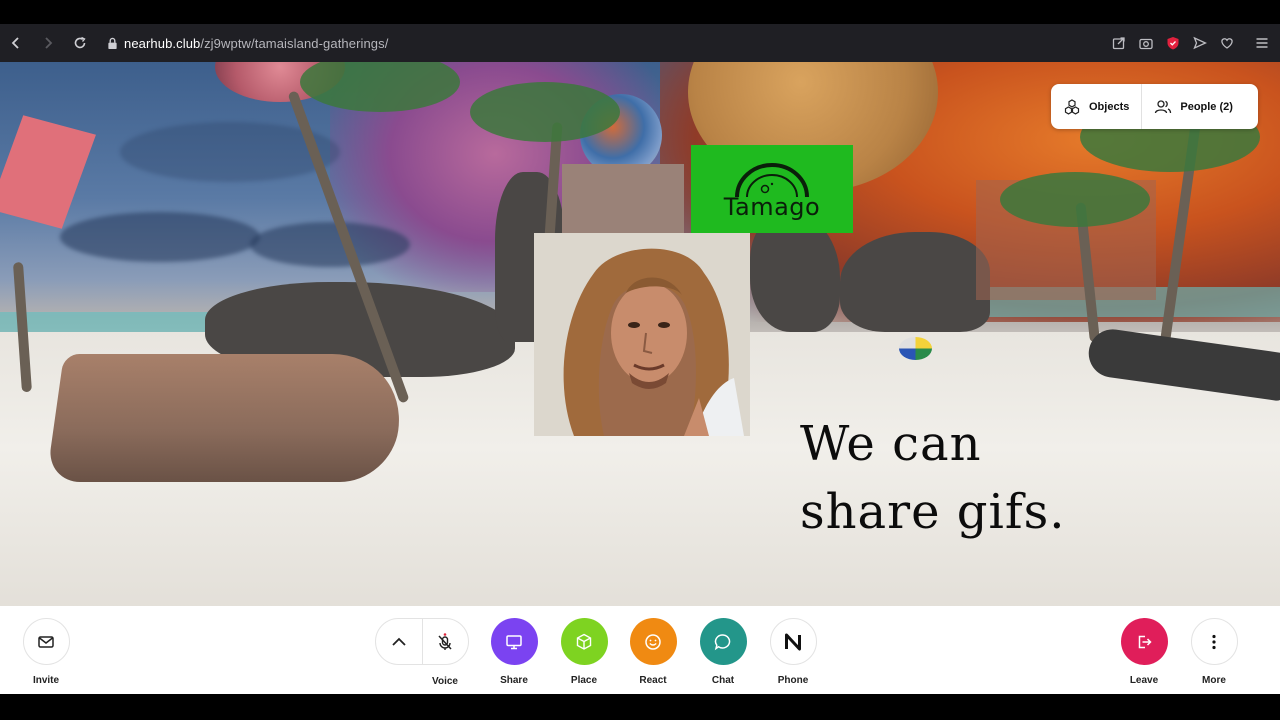 This screenshot has width=1280, height=720. I want to click on place-label: Place, so click(584, 680).